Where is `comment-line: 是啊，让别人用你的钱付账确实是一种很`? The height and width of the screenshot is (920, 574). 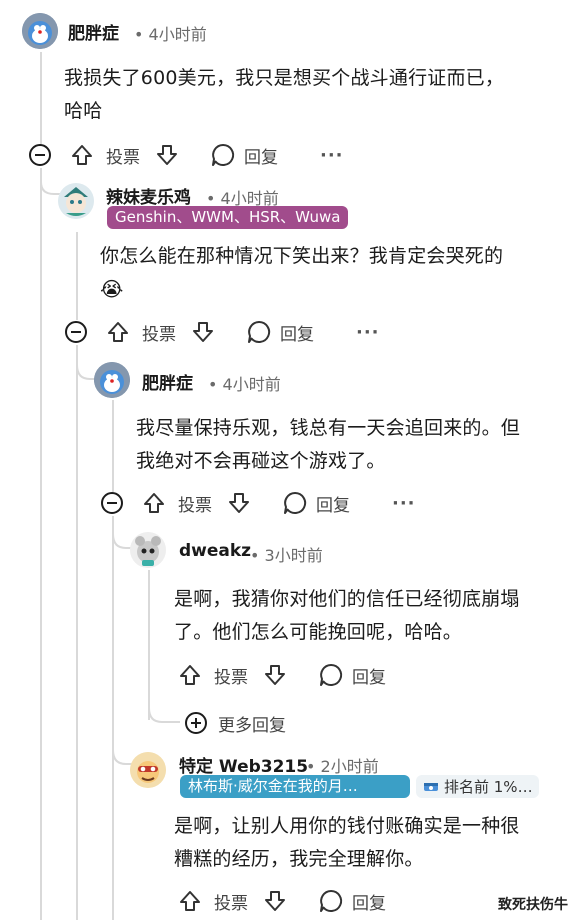
comment-line: 是啊，让别人用你的钱付账确实是一种很 is located at coordinates (347, 826).